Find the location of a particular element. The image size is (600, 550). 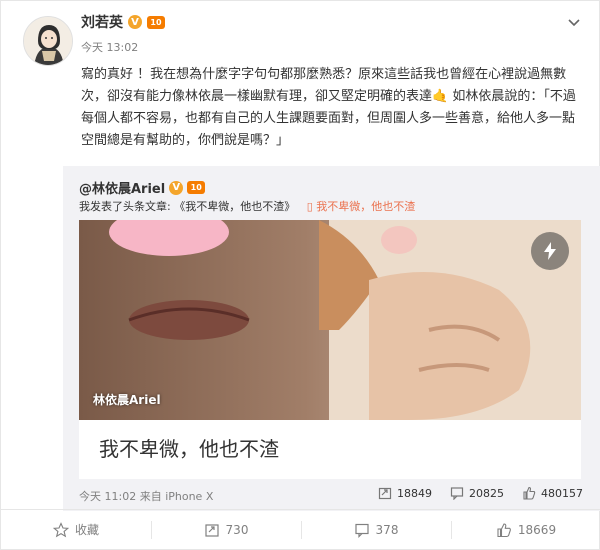

repost-line-prefix: 我发表了头条文章: is located at coordinates (125, 206).